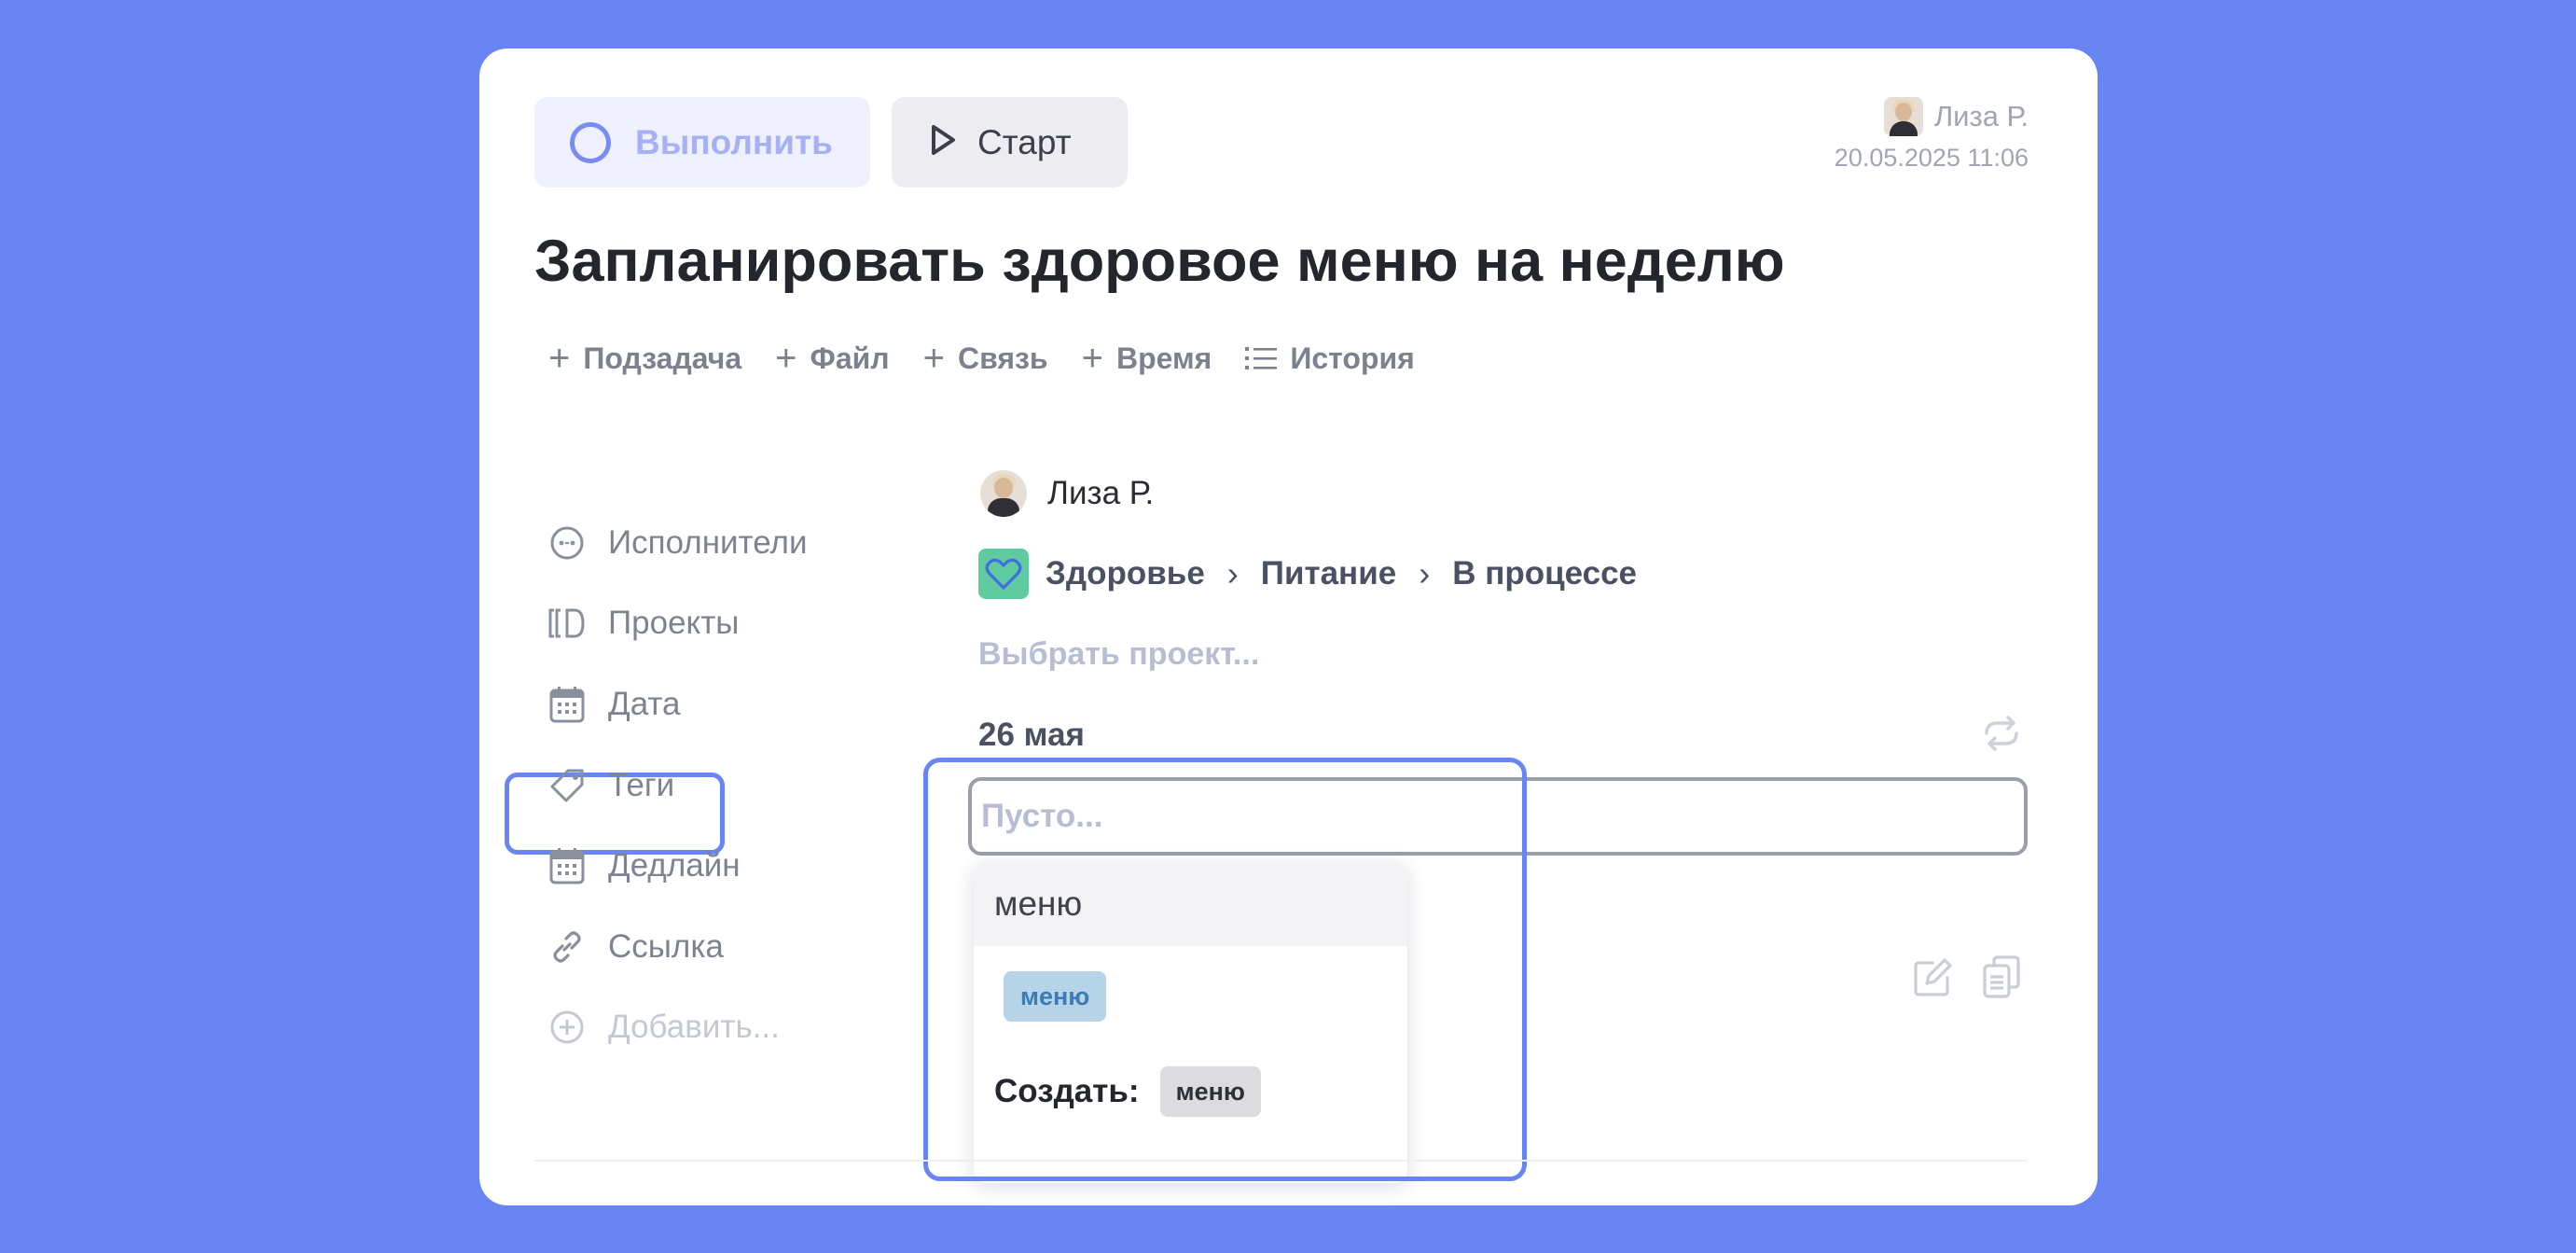 The width and height of the screenshot is (2576, 1253). I want to click on add-link-button: + Связь, so click(985, 358).